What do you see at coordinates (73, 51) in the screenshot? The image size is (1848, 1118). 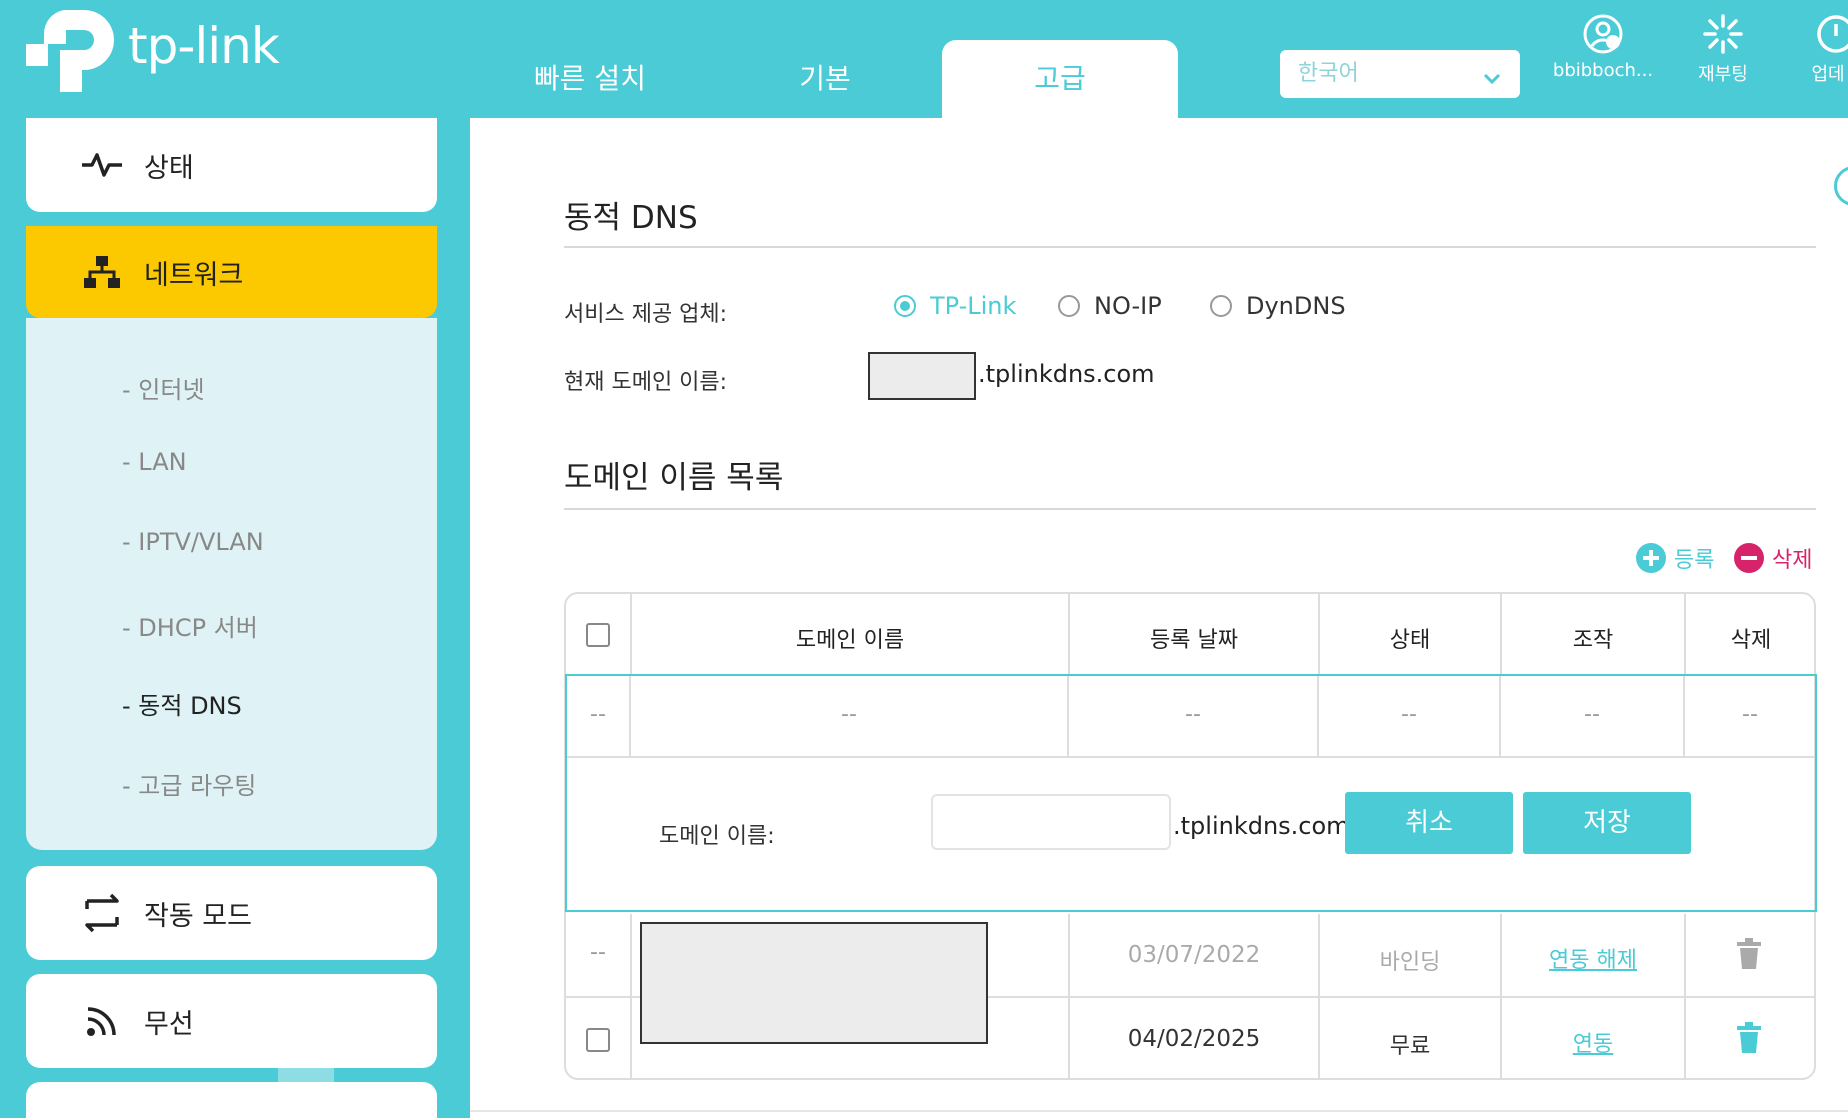 I see `logo-mark-icon` at bounding box center [73, 51].